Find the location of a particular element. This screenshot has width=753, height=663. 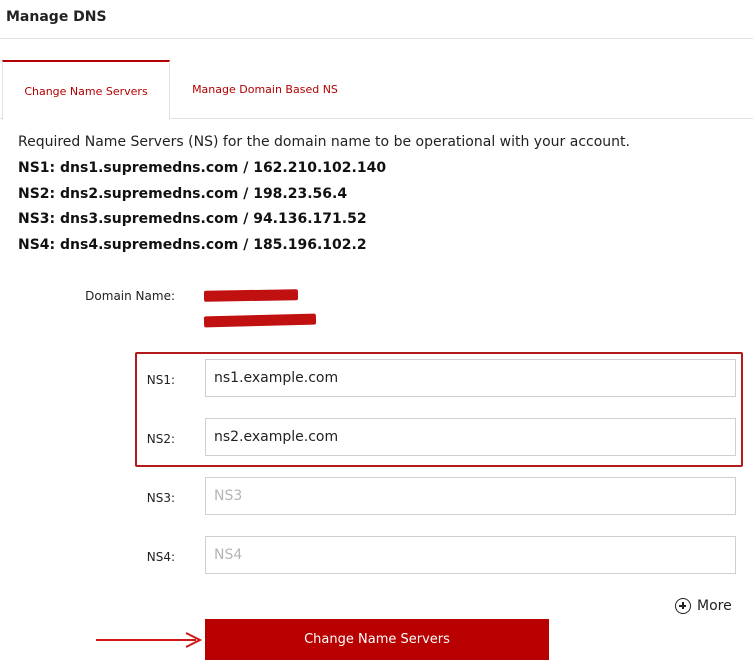

more-button: More is located at coordinates (703, 606).